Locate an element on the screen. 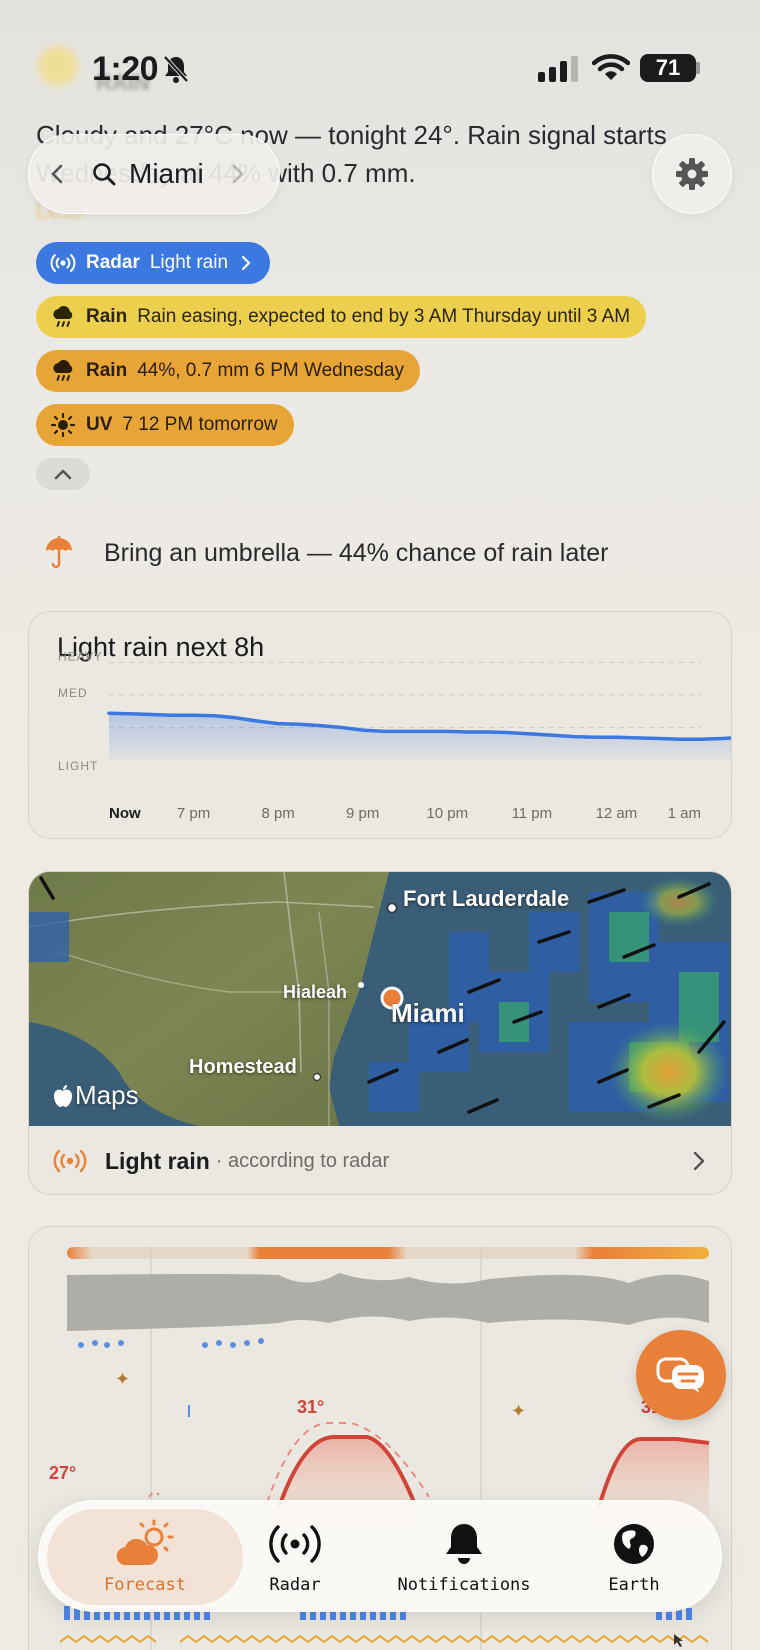  tab-forecast-label: Forecast is located at coordinates (145, 1585).